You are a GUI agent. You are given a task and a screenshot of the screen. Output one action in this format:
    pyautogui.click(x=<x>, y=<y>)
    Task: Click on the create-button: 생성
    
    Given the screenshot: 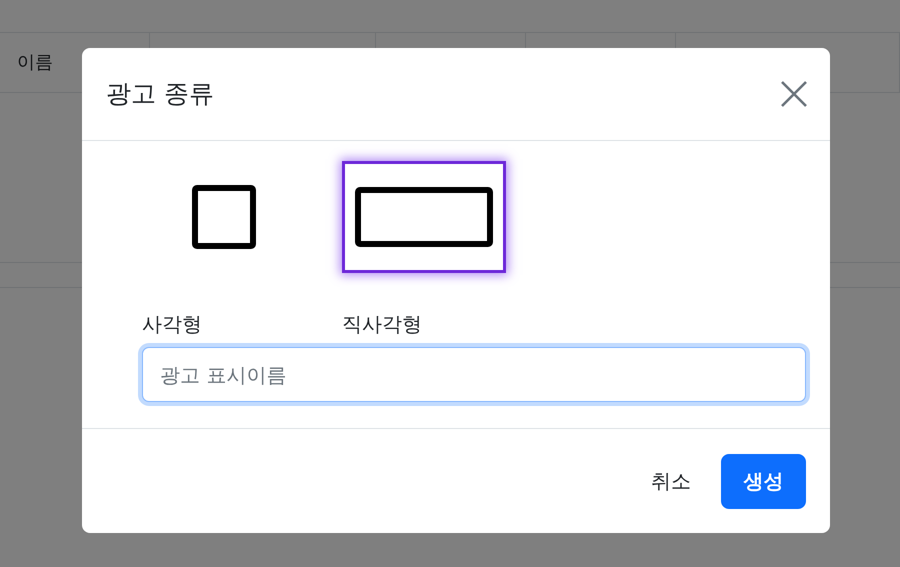 What is the action you would take?
    pyautogui.click(x=763, y=481)
    